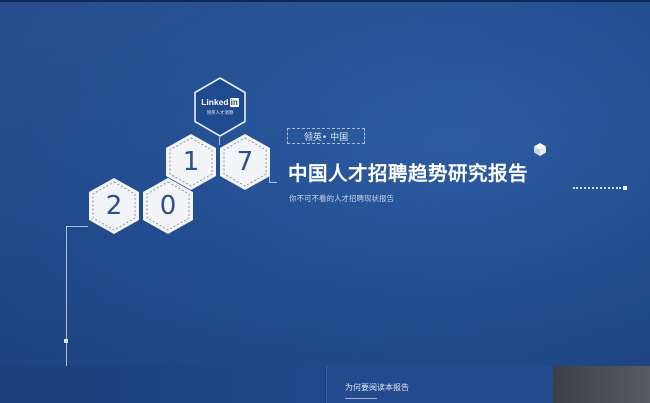 The image size is (650, 403). Describe the element at coordinates (540, 149) in the screenshot. I see `cube-icon` at that location.